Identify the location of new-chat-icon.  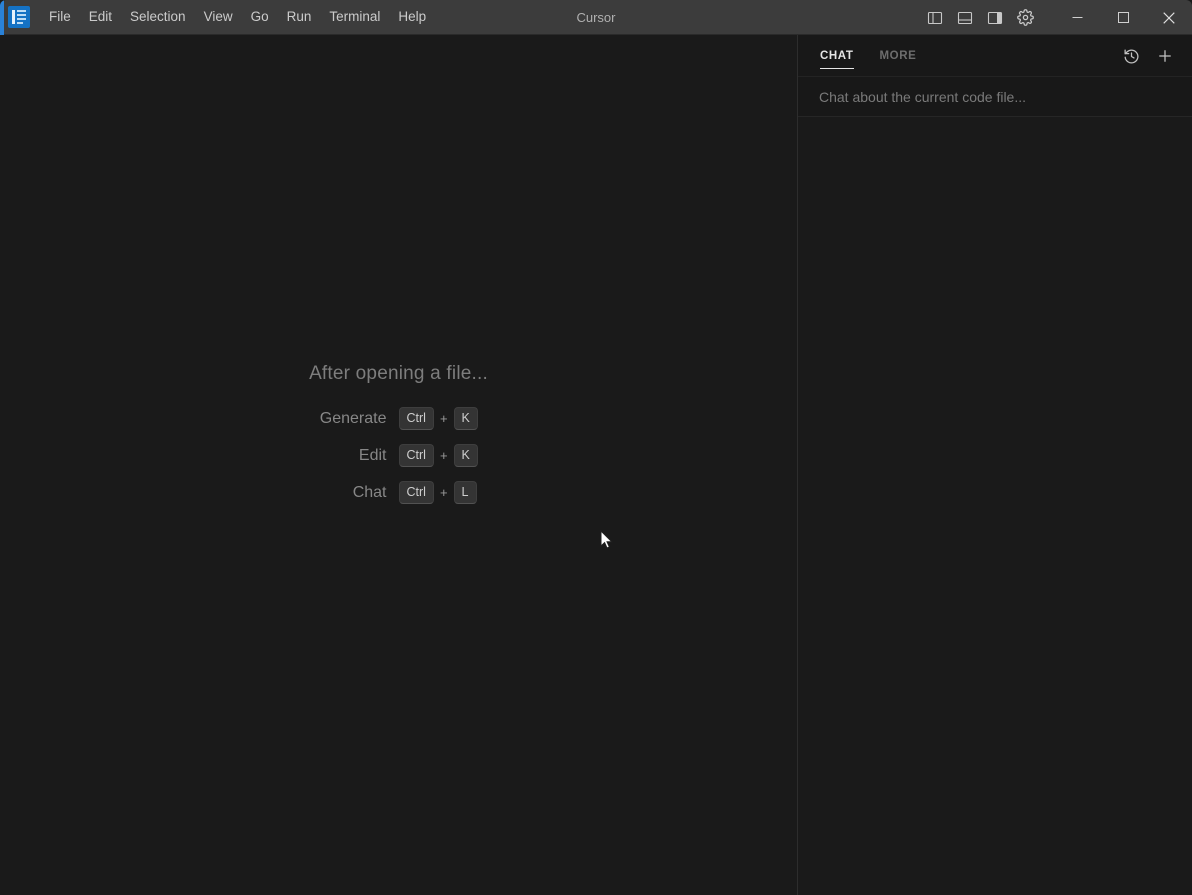
(1165, 56).